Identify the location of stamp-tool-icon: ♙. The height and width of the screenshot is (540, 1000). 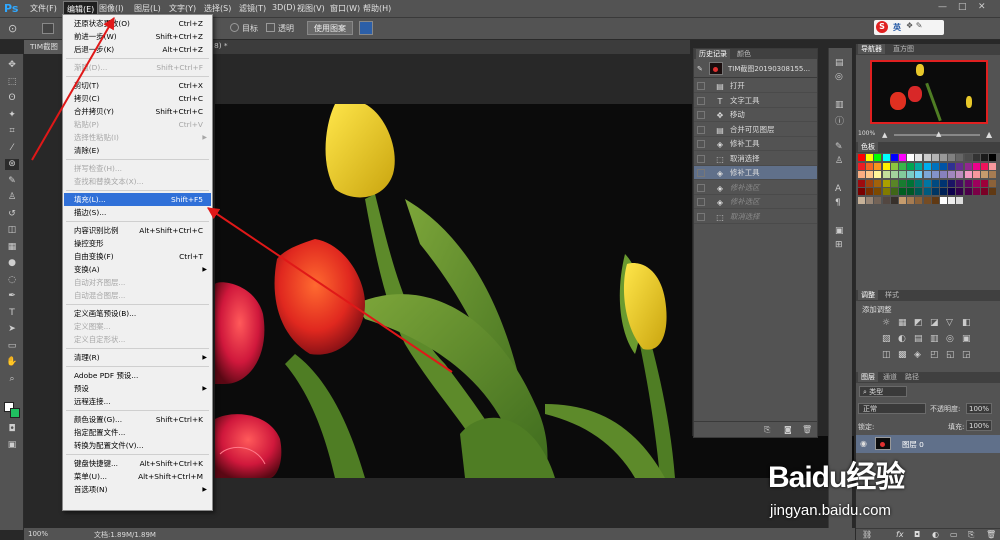
(12, 197).